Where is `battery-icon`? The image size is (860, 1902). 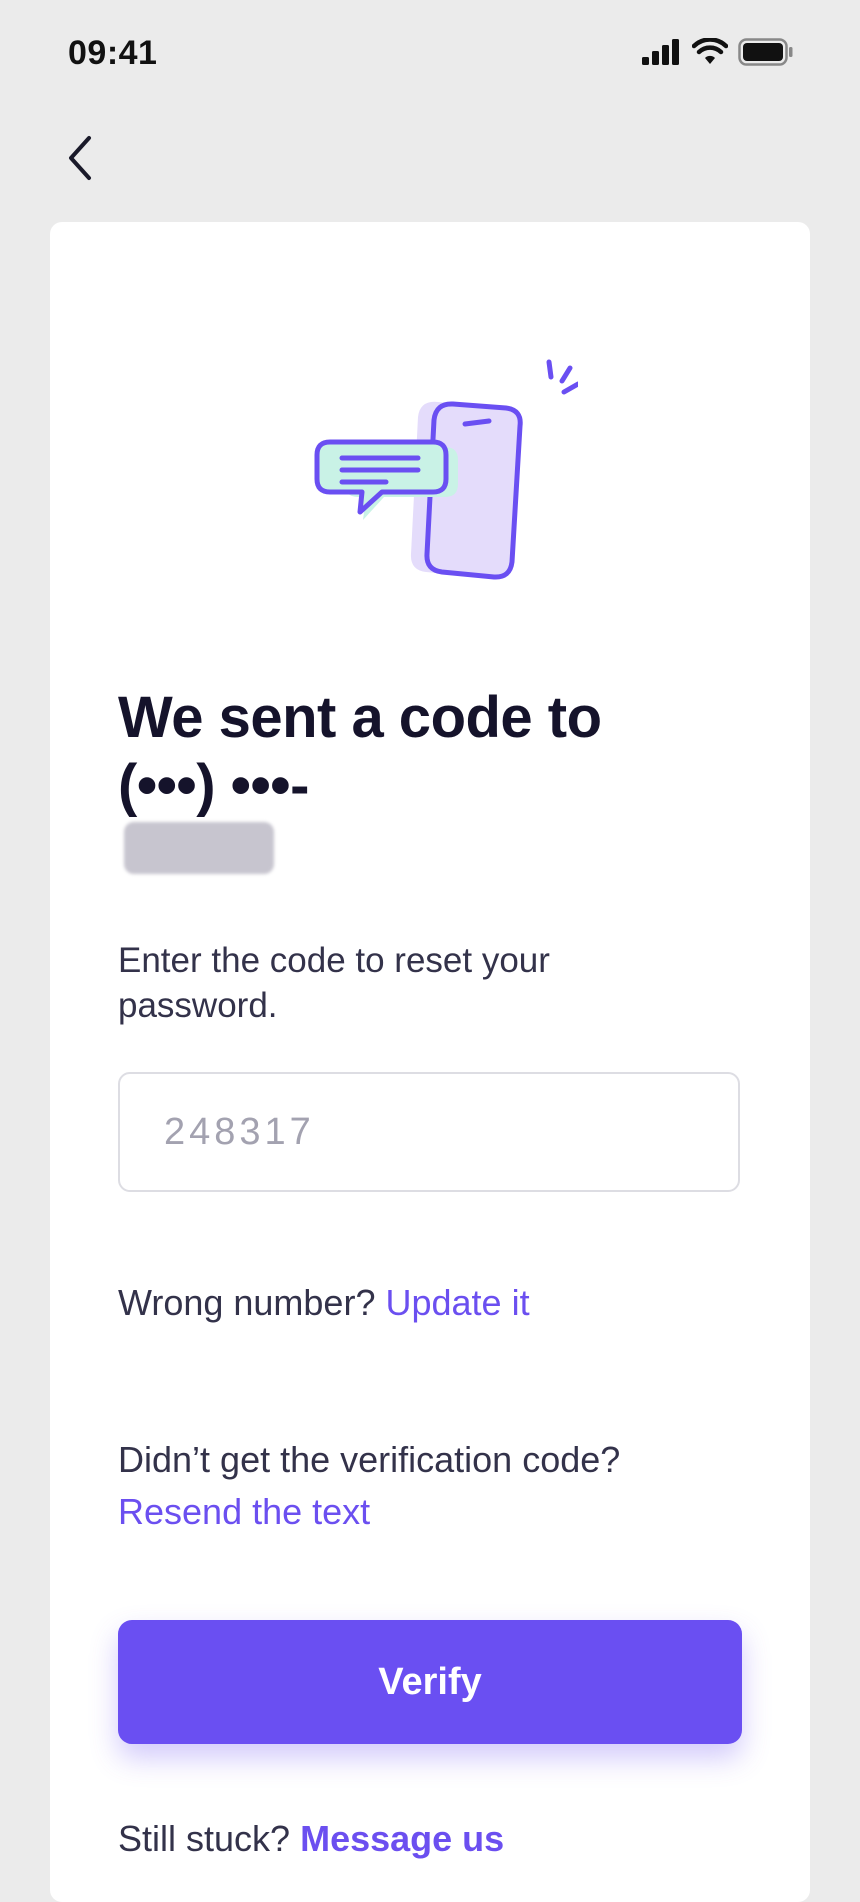 battery-icon is located at coordinates (765, 52).